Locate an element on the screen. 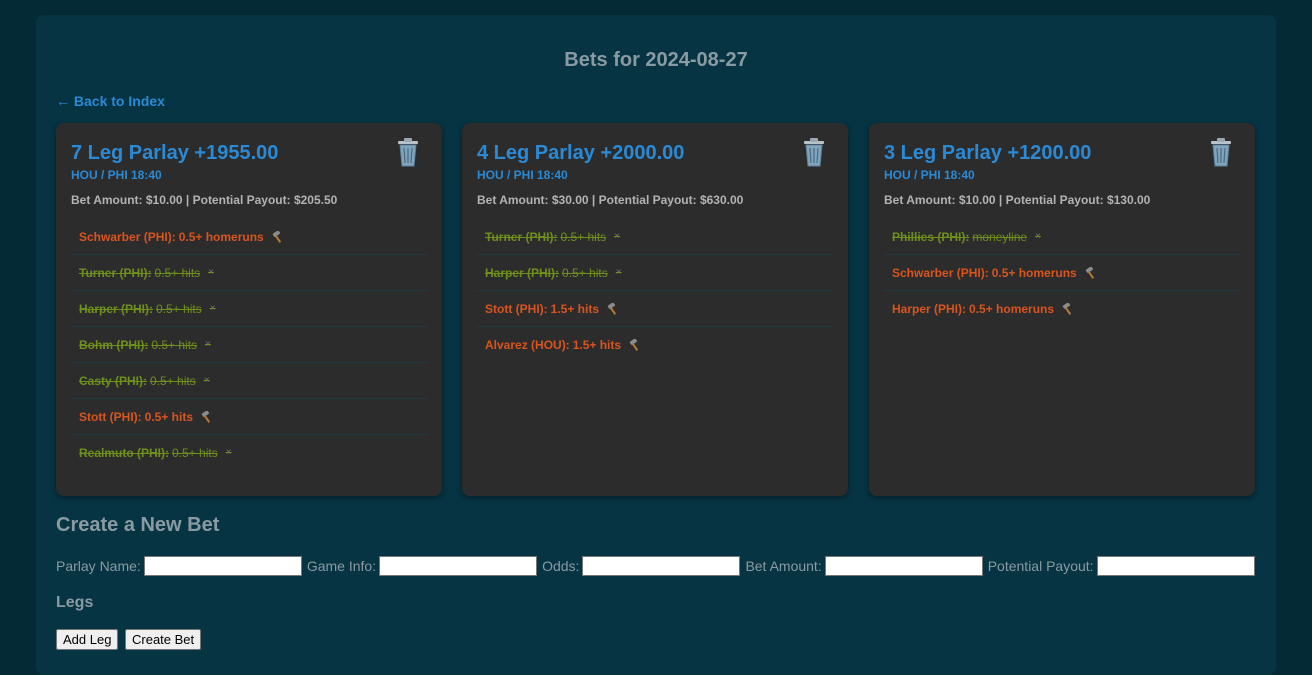  game-info-label: Game Info: is located at coordinates (341, 566).